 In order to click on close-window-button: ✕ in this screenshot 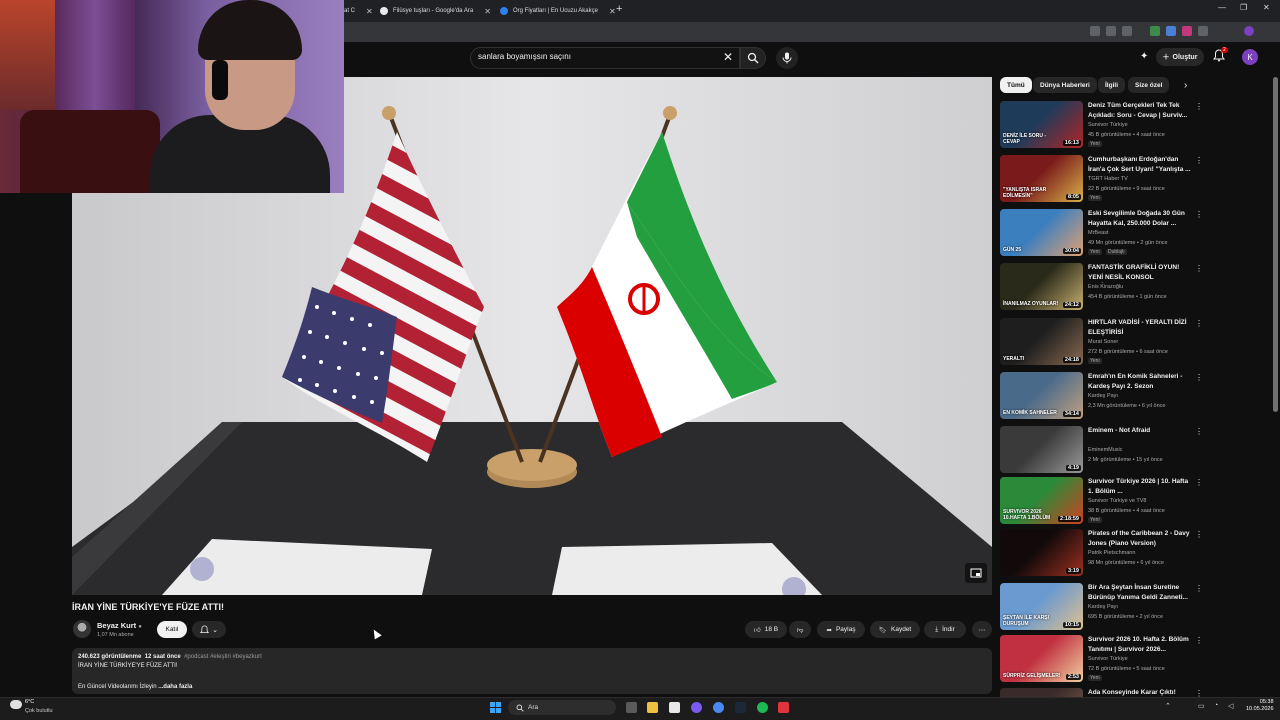, I will do `click(1266, 7)`.